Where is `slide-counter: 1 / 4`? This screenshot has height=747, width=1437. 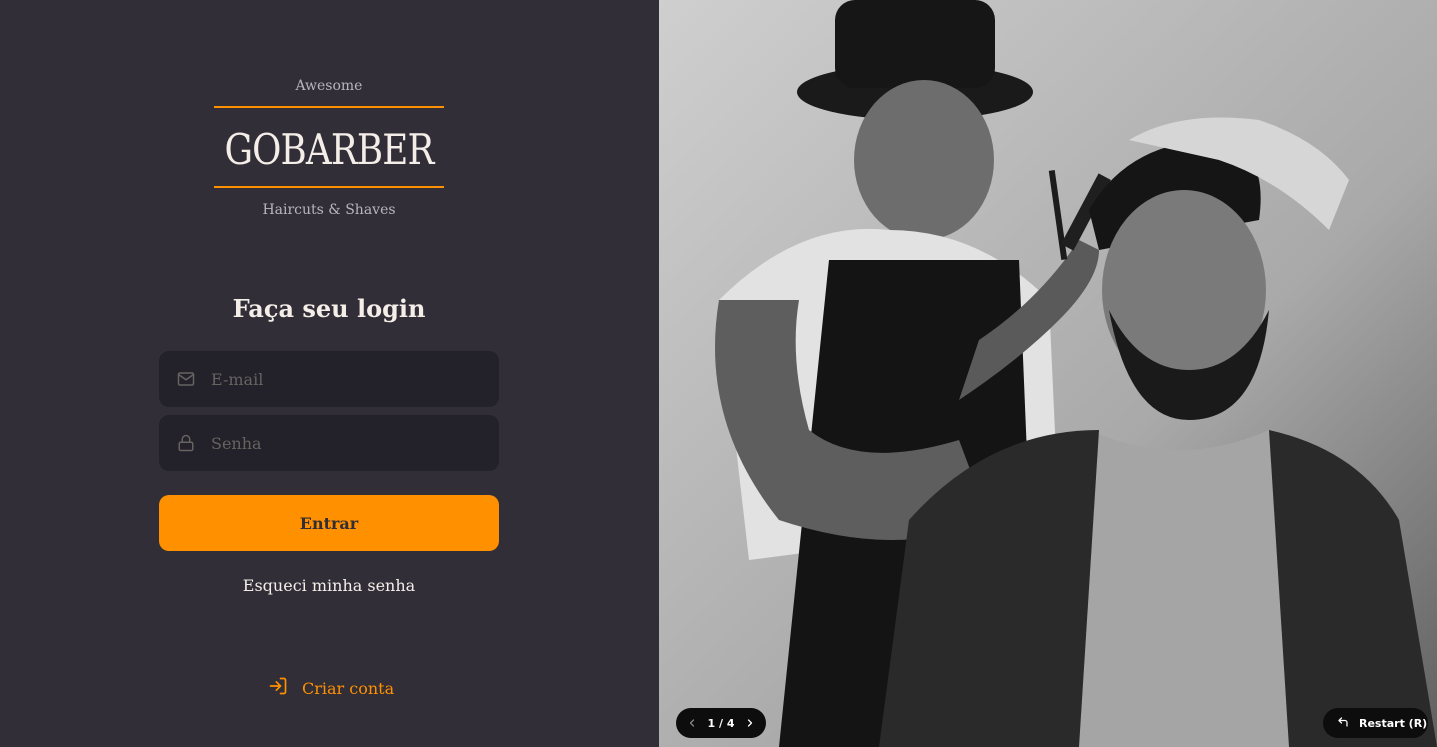 slide-counter: 1 / 4 is located at coordinates (721, 723).